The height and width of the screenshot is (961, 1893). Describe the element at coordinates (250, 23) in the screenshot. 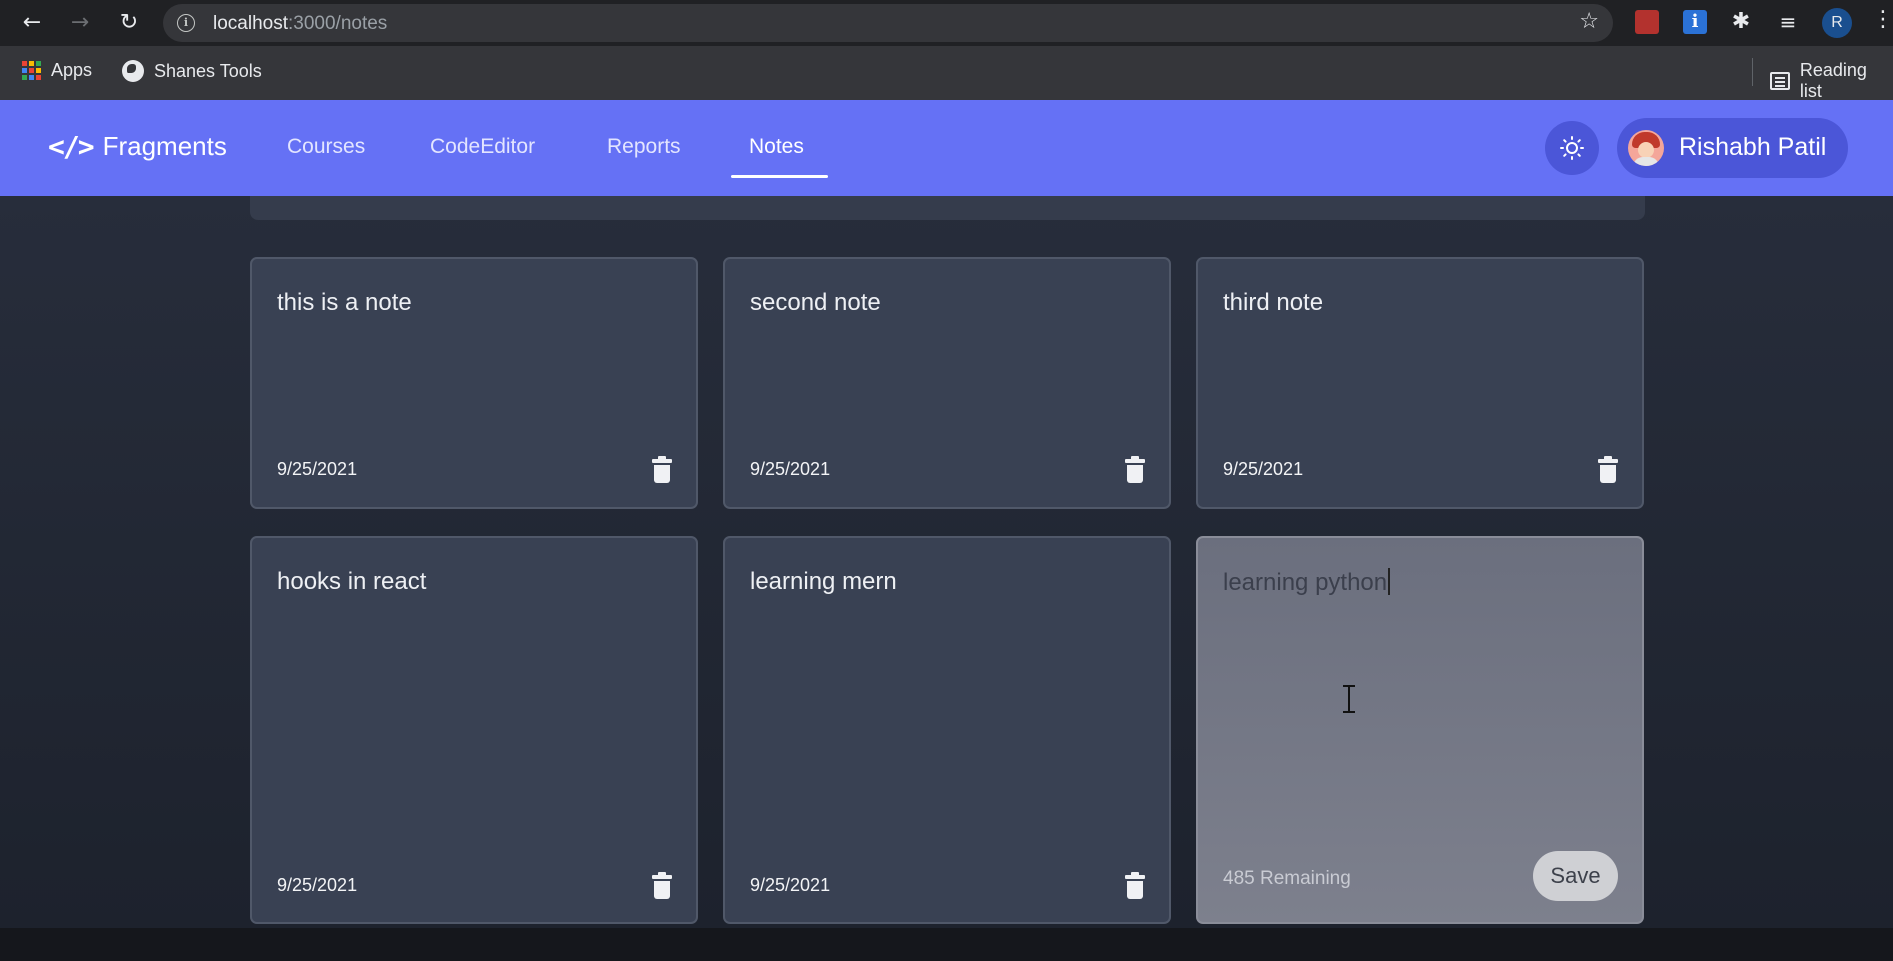

I see `url-host: localhost` at that location.